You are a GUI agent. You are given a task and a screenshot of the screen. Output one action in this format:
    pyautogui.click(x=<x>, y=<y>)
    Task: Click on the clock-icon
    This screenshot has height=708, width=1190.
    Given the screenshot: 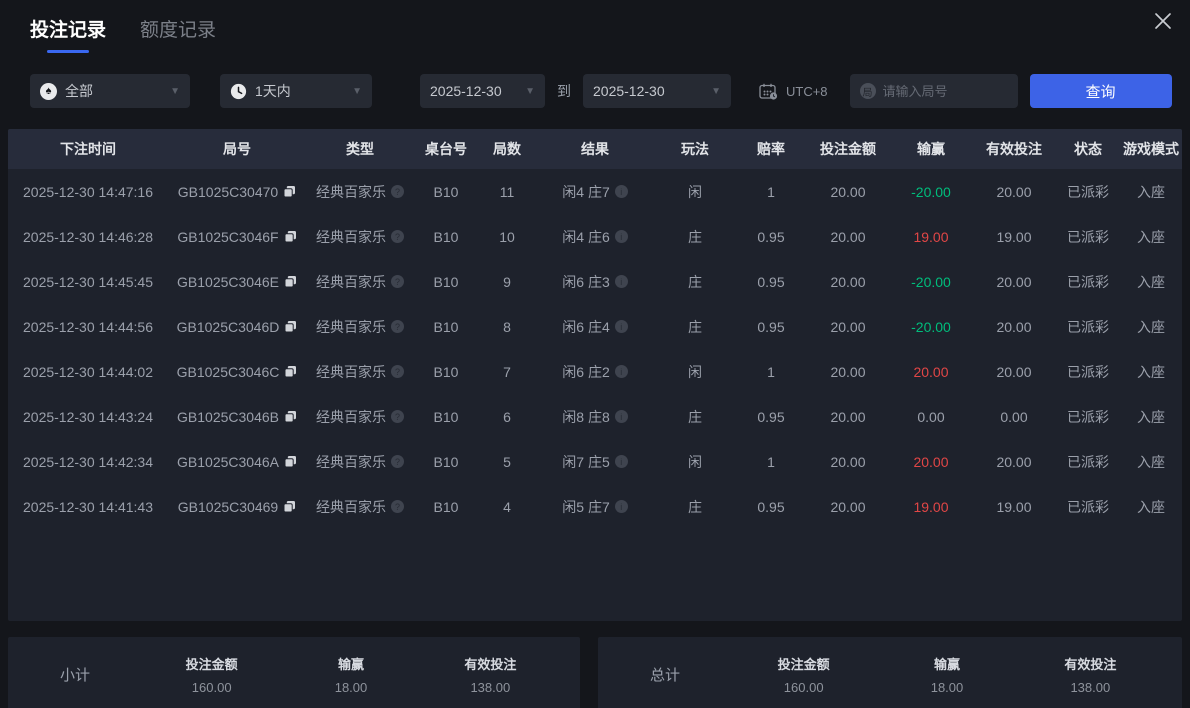 What is the action you would take?
    pyautogui.click(x=238, y=91)
    